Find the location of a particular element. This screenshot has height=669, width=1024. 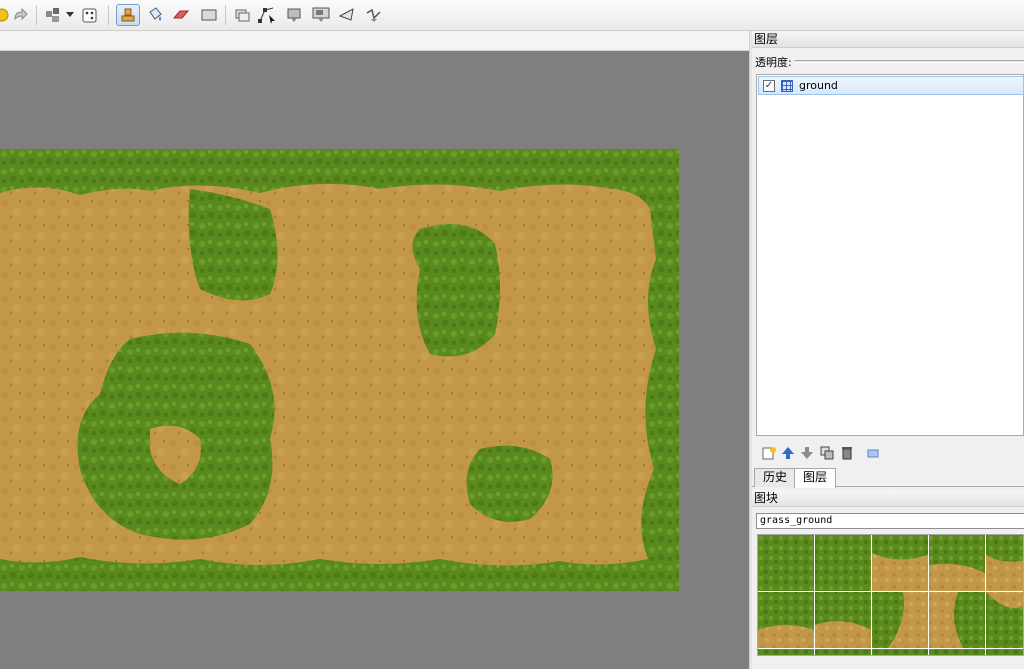

opacity-label: 透明度: is located at coordinates (773, 62).